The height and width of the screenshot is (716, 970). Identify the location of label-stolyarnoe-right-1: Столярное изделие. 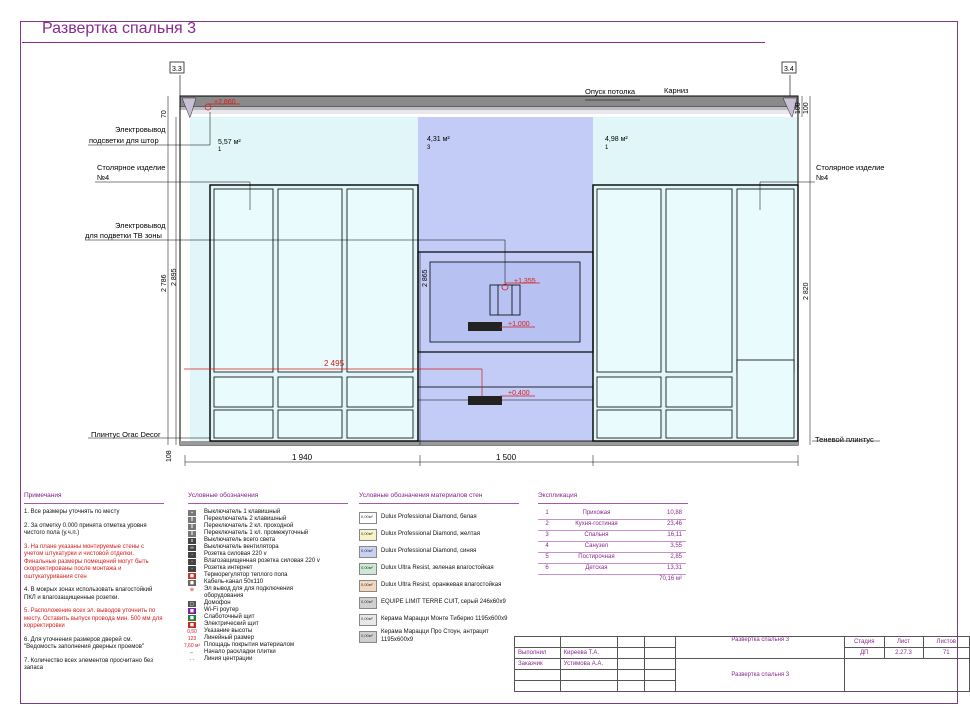
(850, 167).